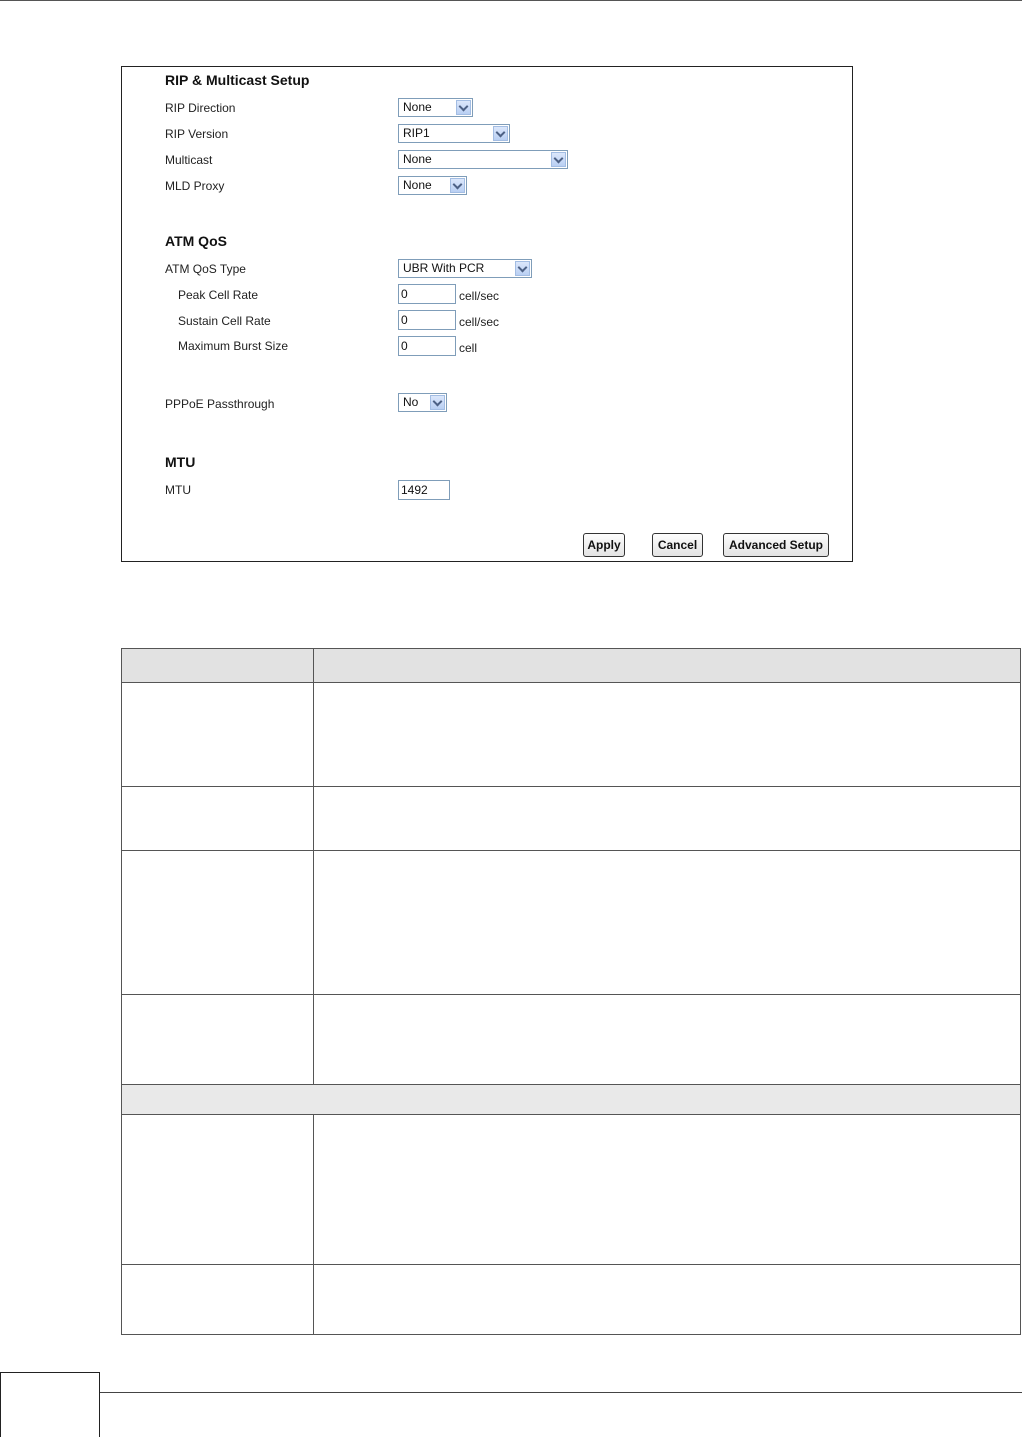  Describe the element at coordinates (479, 322) in the screenshot. I see `sustain-cell-rate-unit: cell/sec` at that location.